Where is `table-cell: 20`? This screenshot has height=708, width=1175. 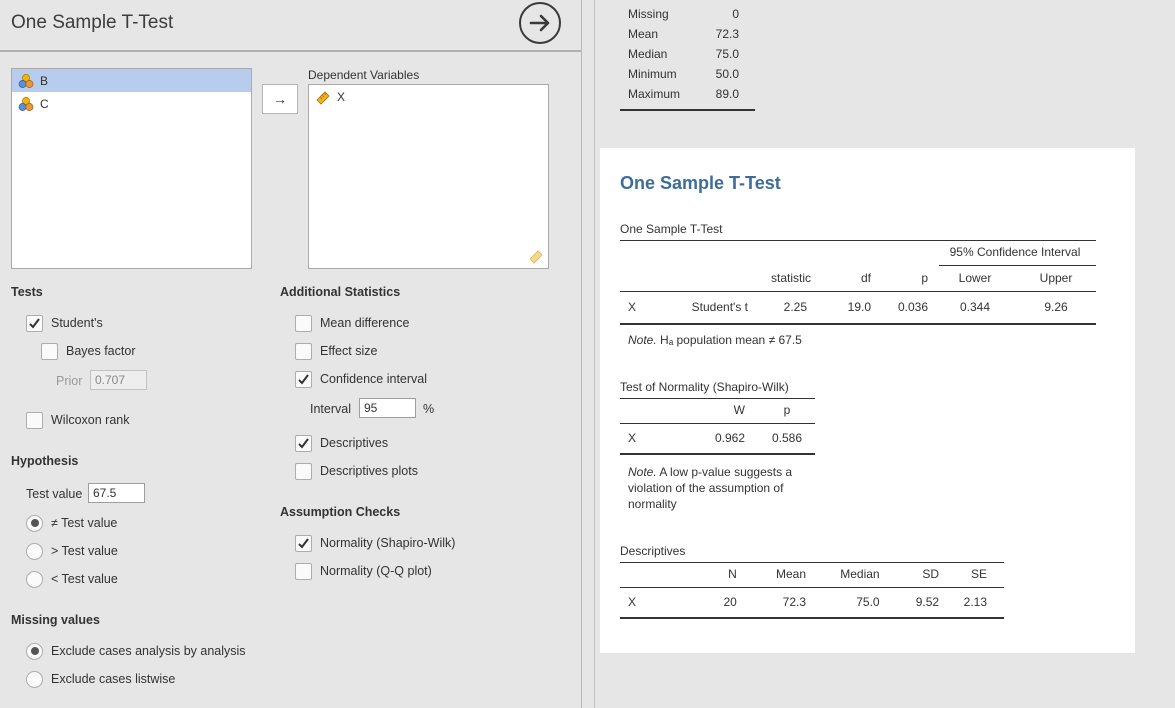
table-cell: 20 is located at coordinates (730, 602).